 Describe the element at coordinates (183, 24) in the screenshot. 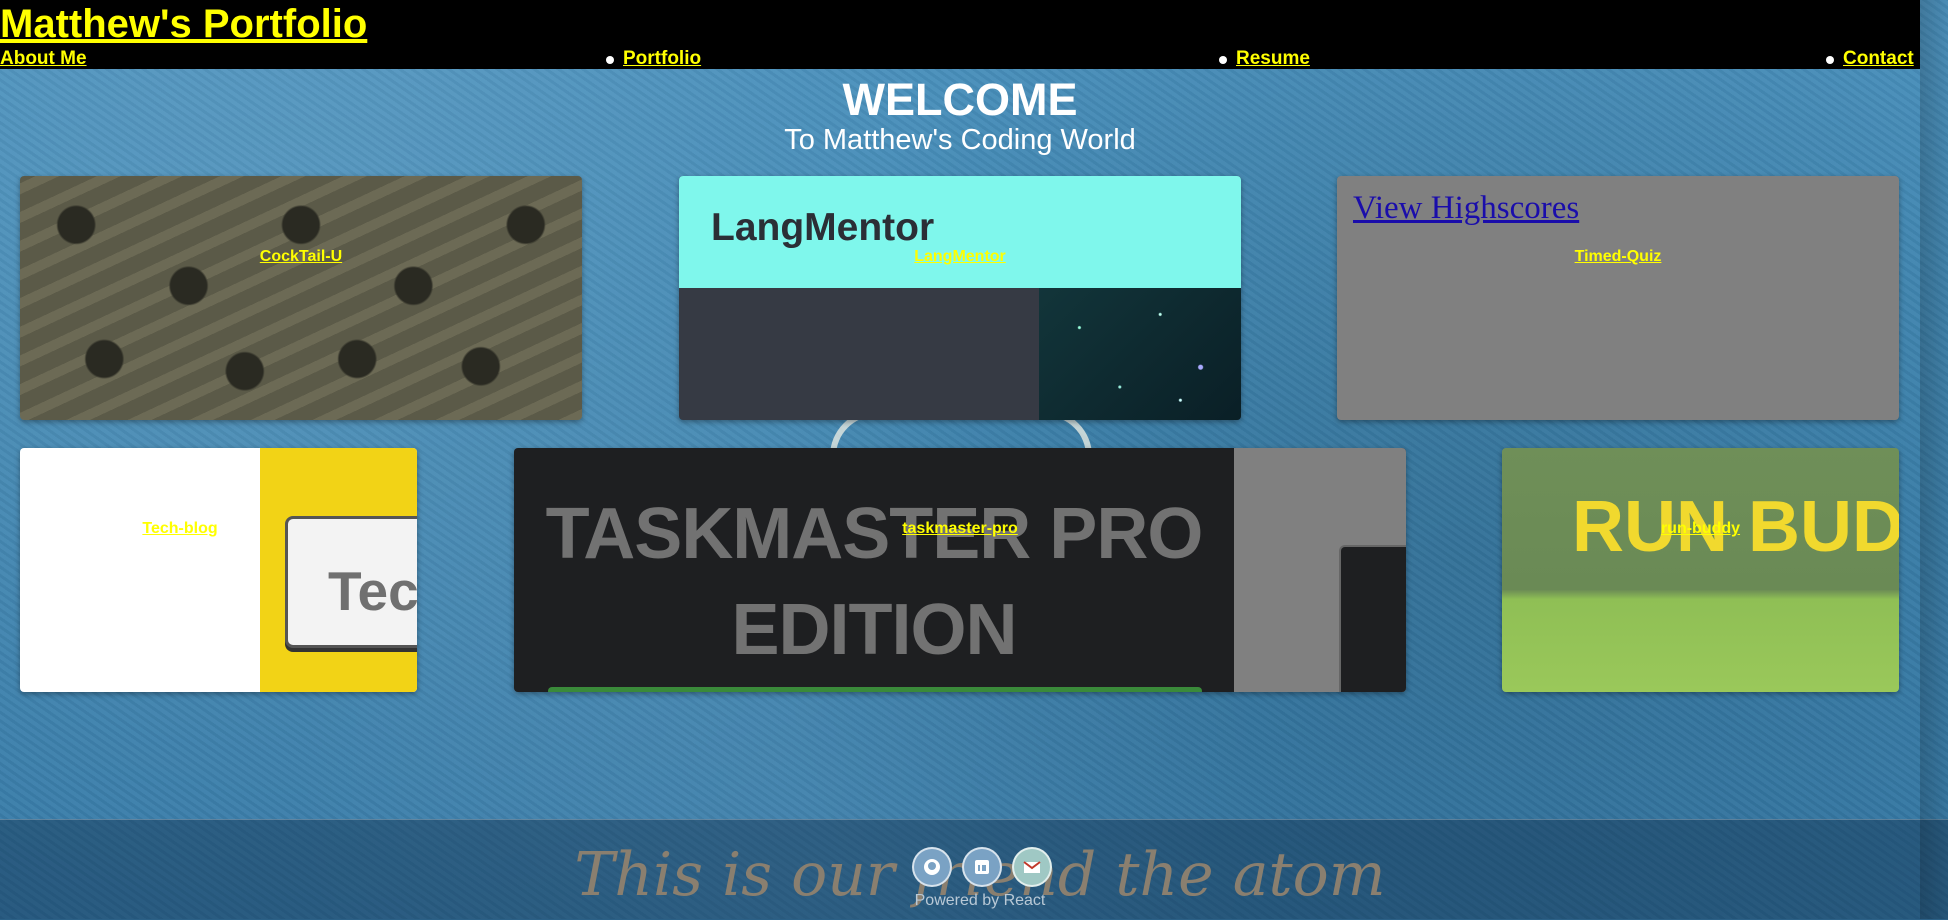

I see `site-title-link: Matthew's Portfolio` at that location.